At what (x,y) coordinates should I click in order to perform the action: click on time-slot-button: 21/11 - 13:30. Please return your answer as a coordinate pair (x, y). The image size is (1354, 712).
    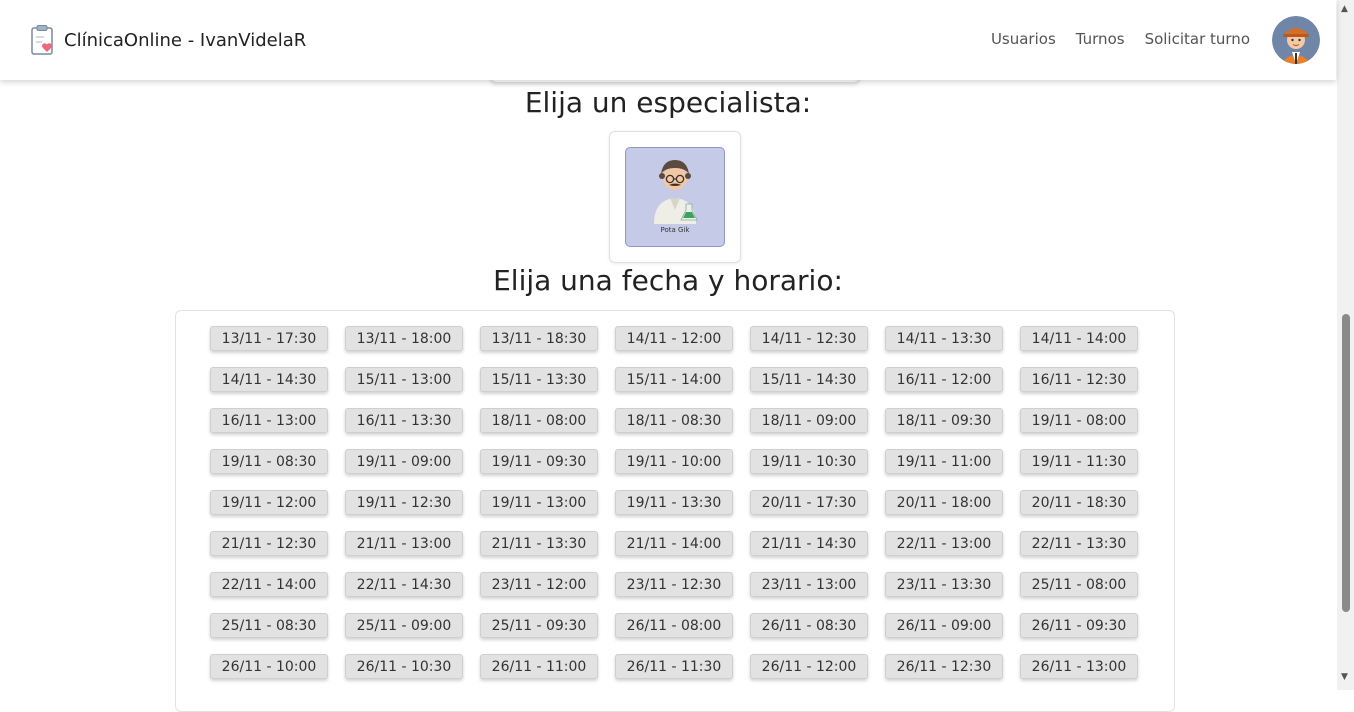
    Looking at the image, I should click on (539, 543).